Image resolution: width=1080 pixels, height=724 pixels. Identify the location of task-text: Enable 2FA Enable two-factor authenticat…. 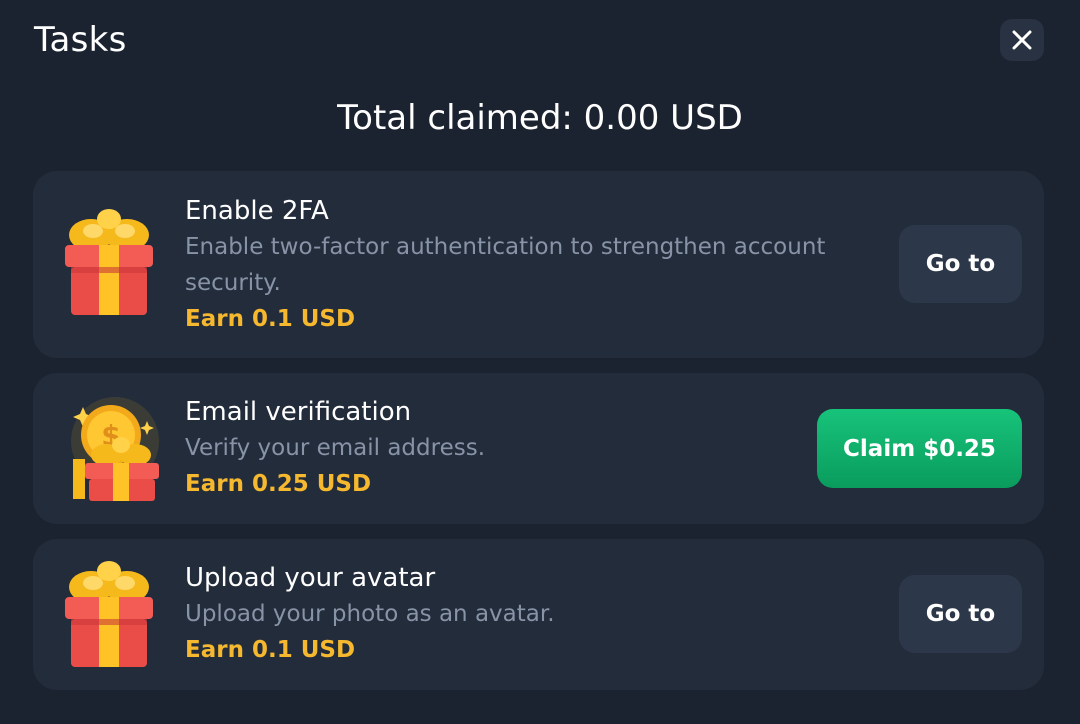
(530, 265).